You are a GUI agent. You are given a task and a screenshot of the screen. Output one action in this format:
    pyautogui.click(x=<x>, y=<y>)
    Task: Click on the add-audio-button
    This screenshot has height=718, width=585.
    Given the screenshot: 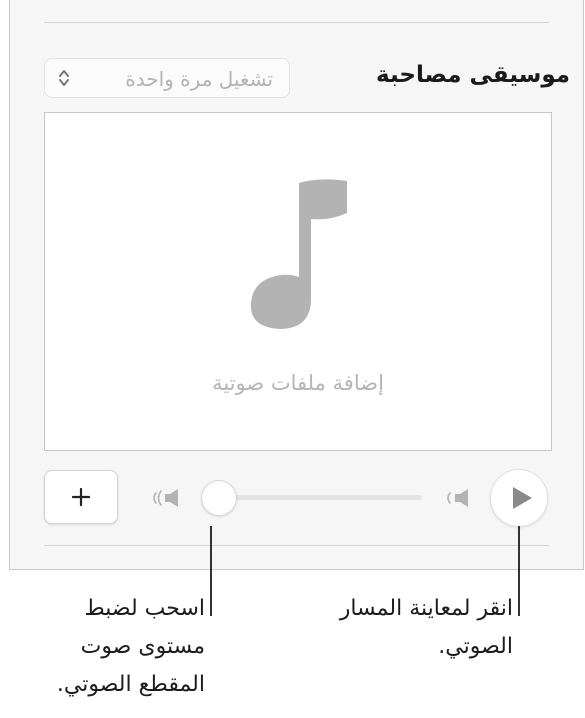 What is the action you would take?
    pyautogui.click(x=81, y=497)
    